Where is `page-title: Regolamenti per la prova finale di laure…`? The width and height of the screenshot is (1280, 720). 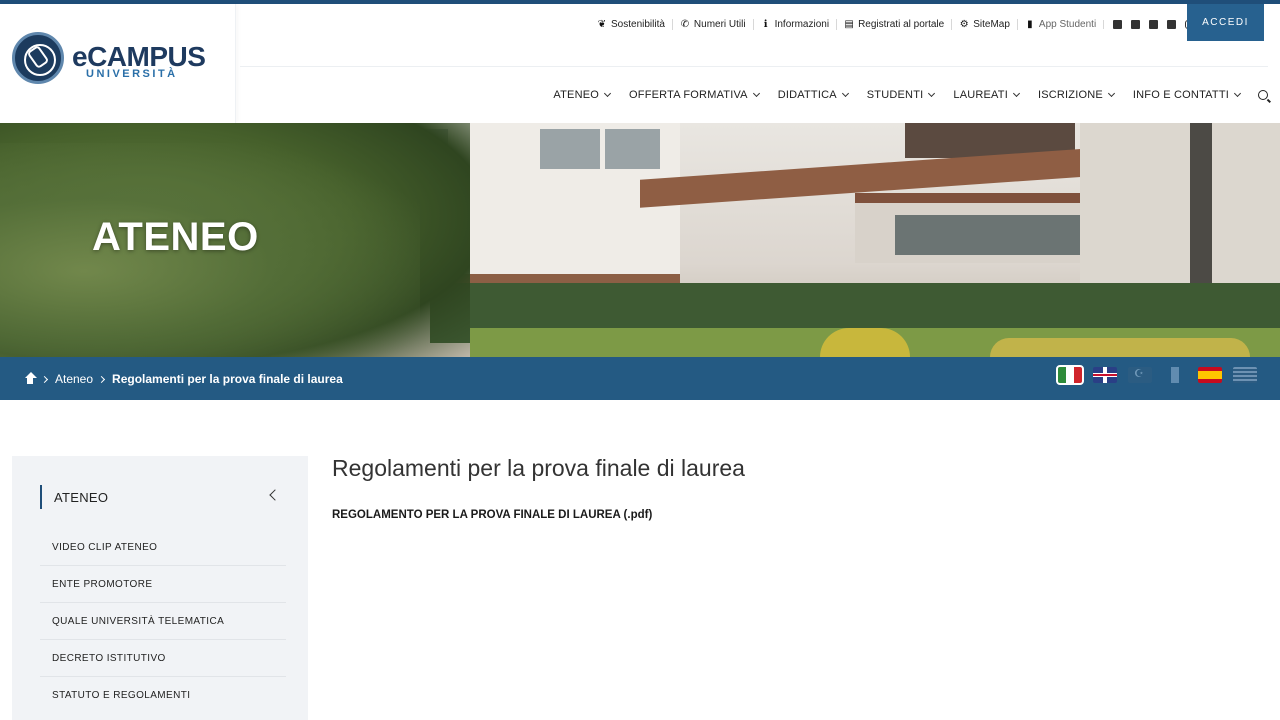
page-title: Regolamenti per la prova finale di laure… is located at coordinates (538, 468).